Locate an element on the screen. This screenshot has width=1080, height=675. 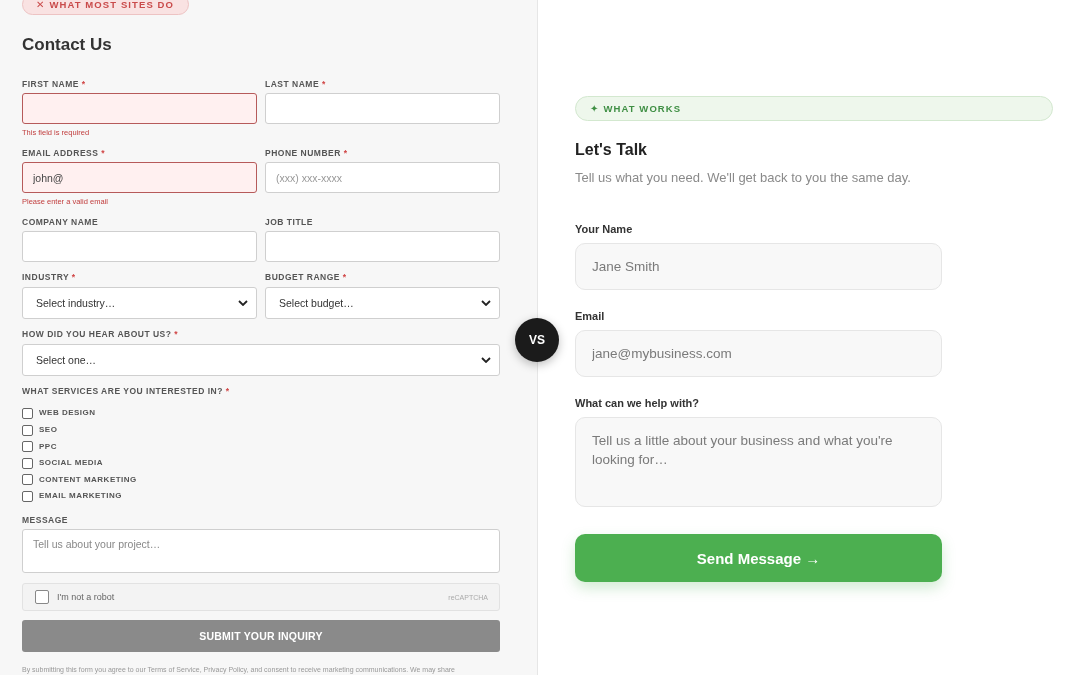
field-label: LAST NAME * is located at coordinates (295, 85).